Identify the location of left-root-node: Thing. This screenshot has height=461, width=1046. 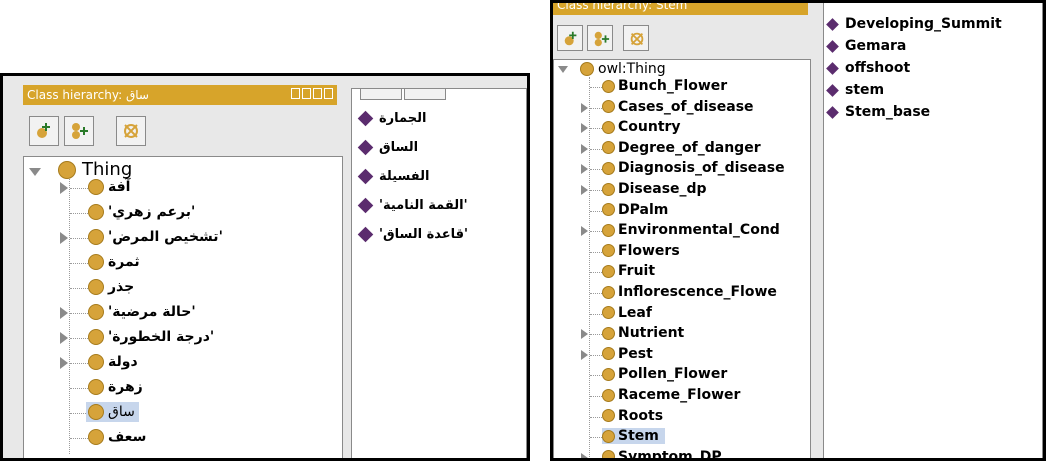
(95, 169).